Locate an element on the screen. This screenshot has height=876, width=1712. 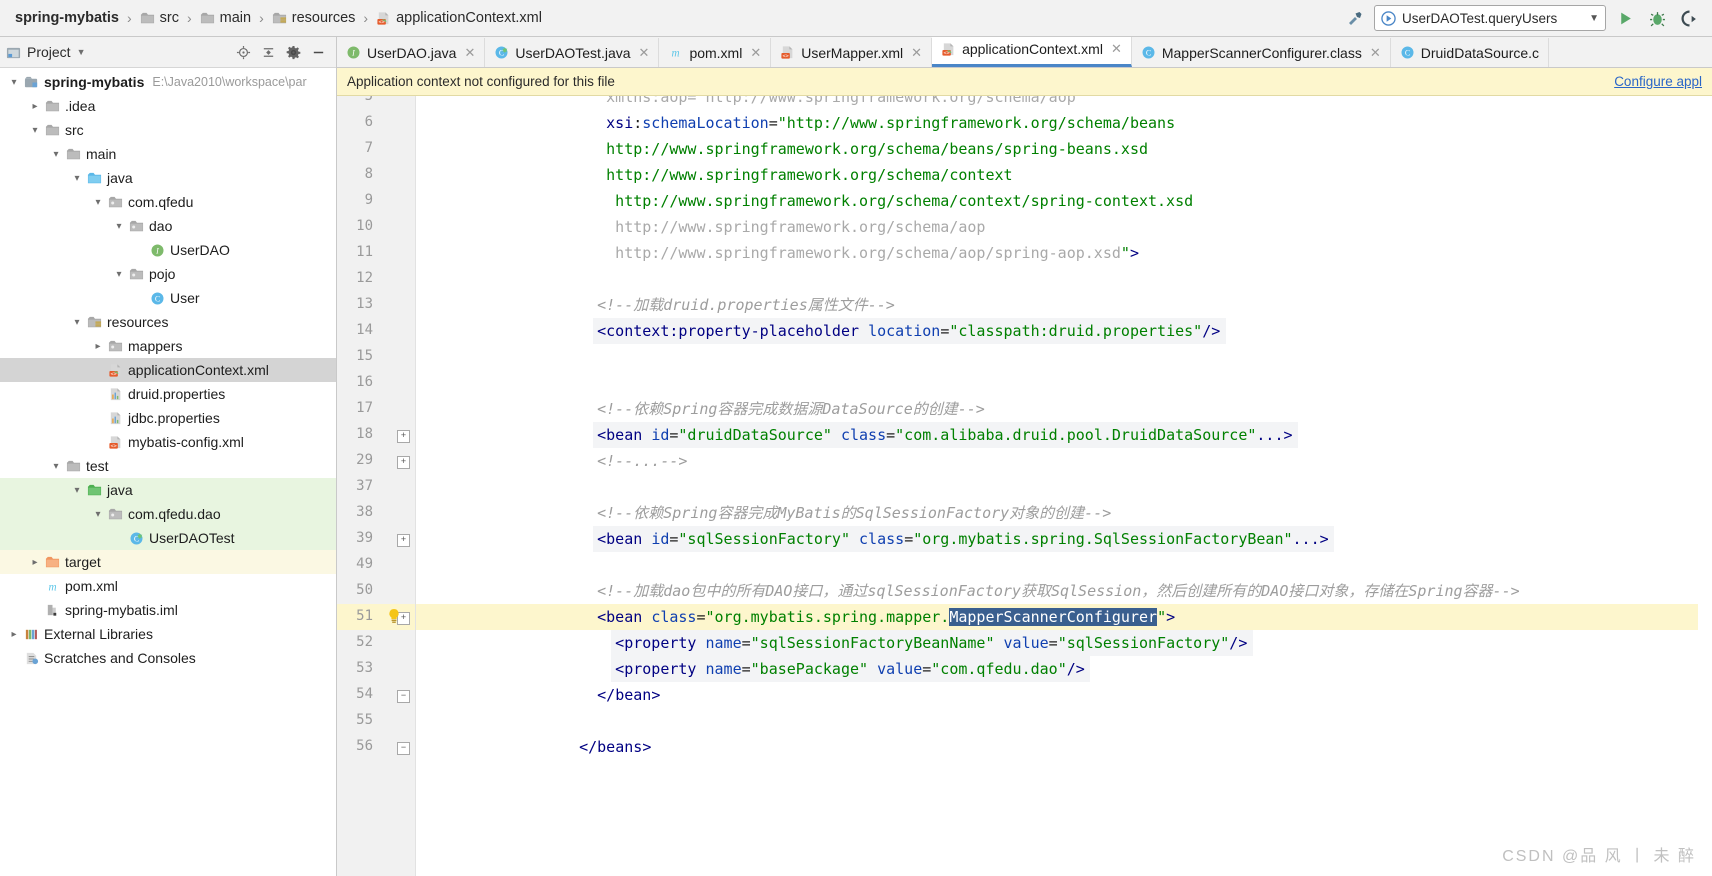
hammer-icon is located at coordinates (1355, 18).